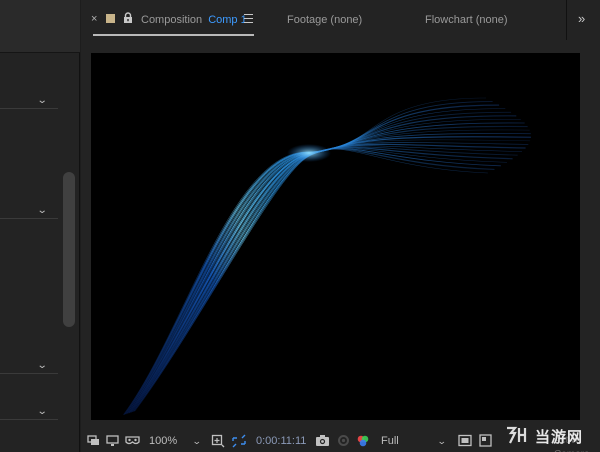  What do you see at coordinates (132, 441) in the screenshot?
I see `mask-view-icon` at bounding box center [132, 441].